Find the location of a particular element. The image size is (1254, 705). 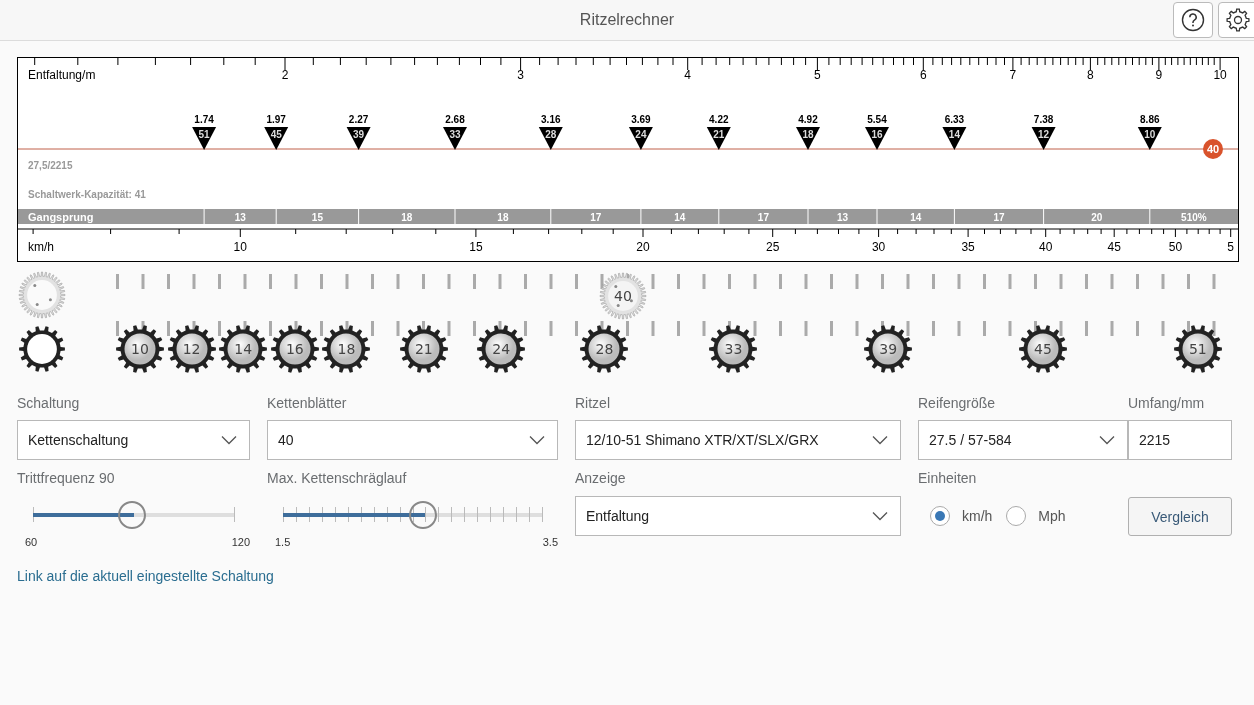

tick-label: 35 is located at coordinates (968, 247).